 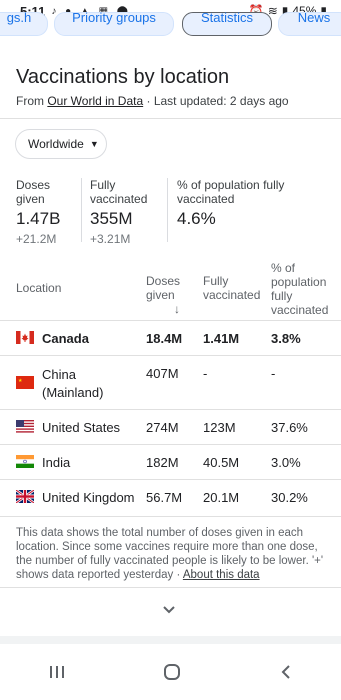 What do you see at coordinates (95, 101) in the screenshot?
I see `source-link: Our World in Data` at bounding box center [95, 101].